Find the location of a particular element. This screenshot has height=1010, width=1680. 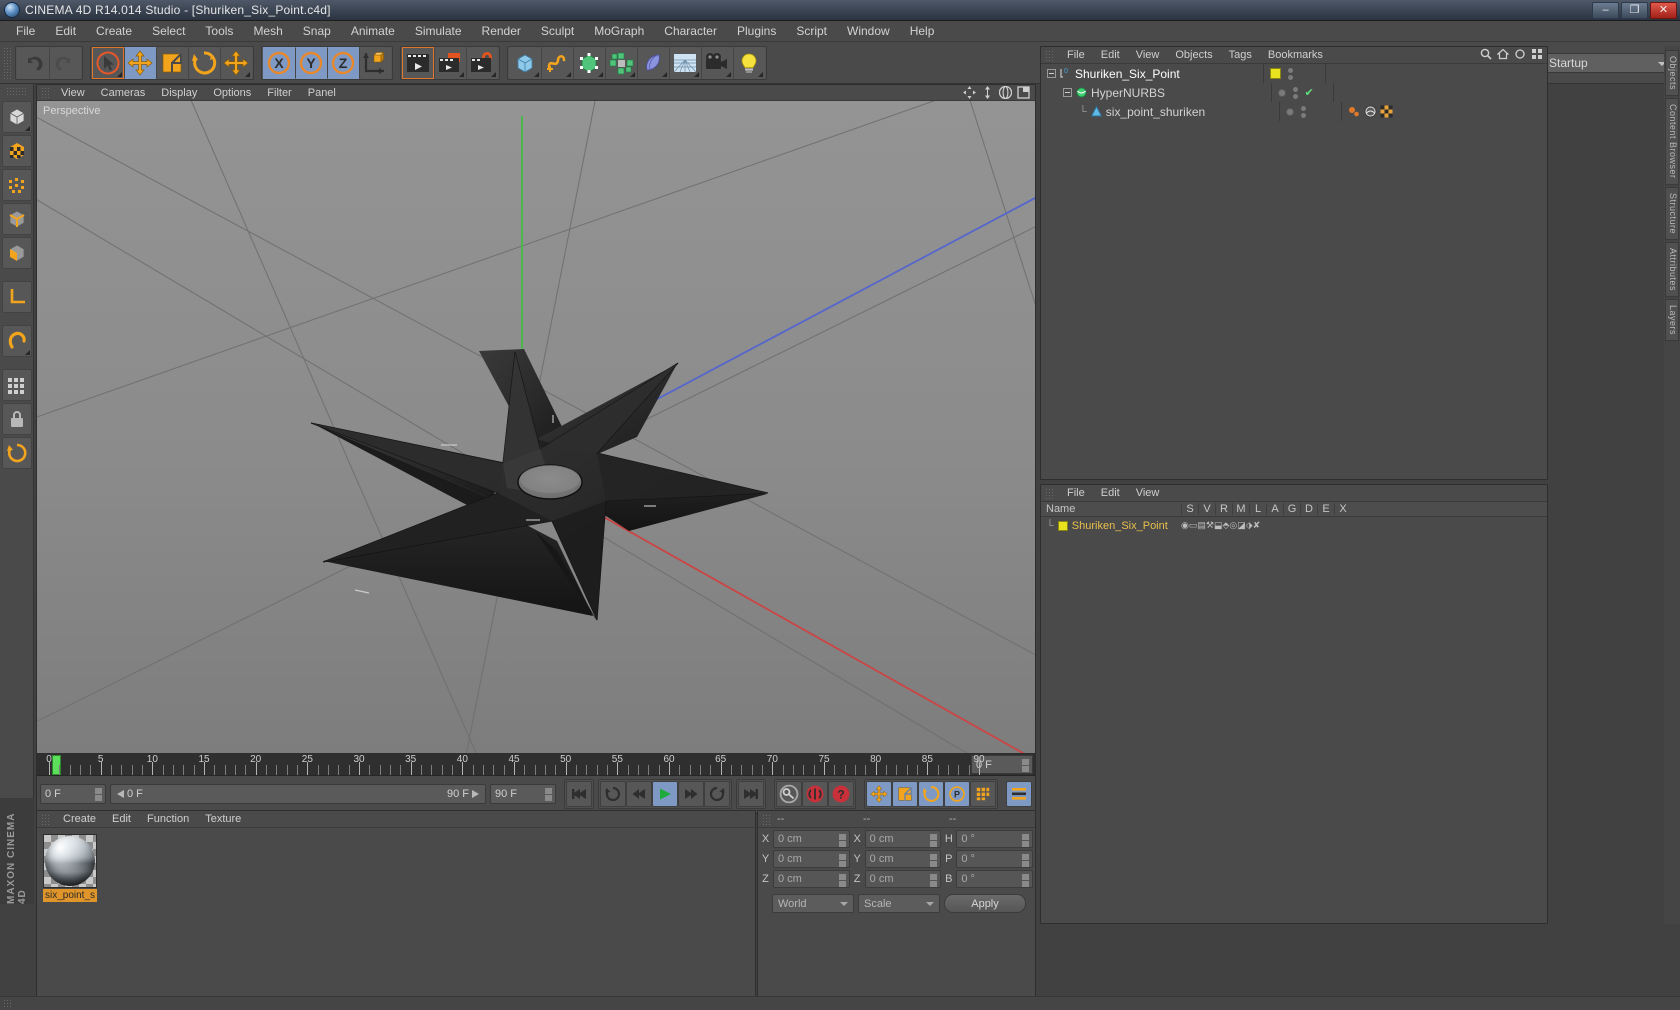

object-menu-view: View is located at coordinates (1148, 55).